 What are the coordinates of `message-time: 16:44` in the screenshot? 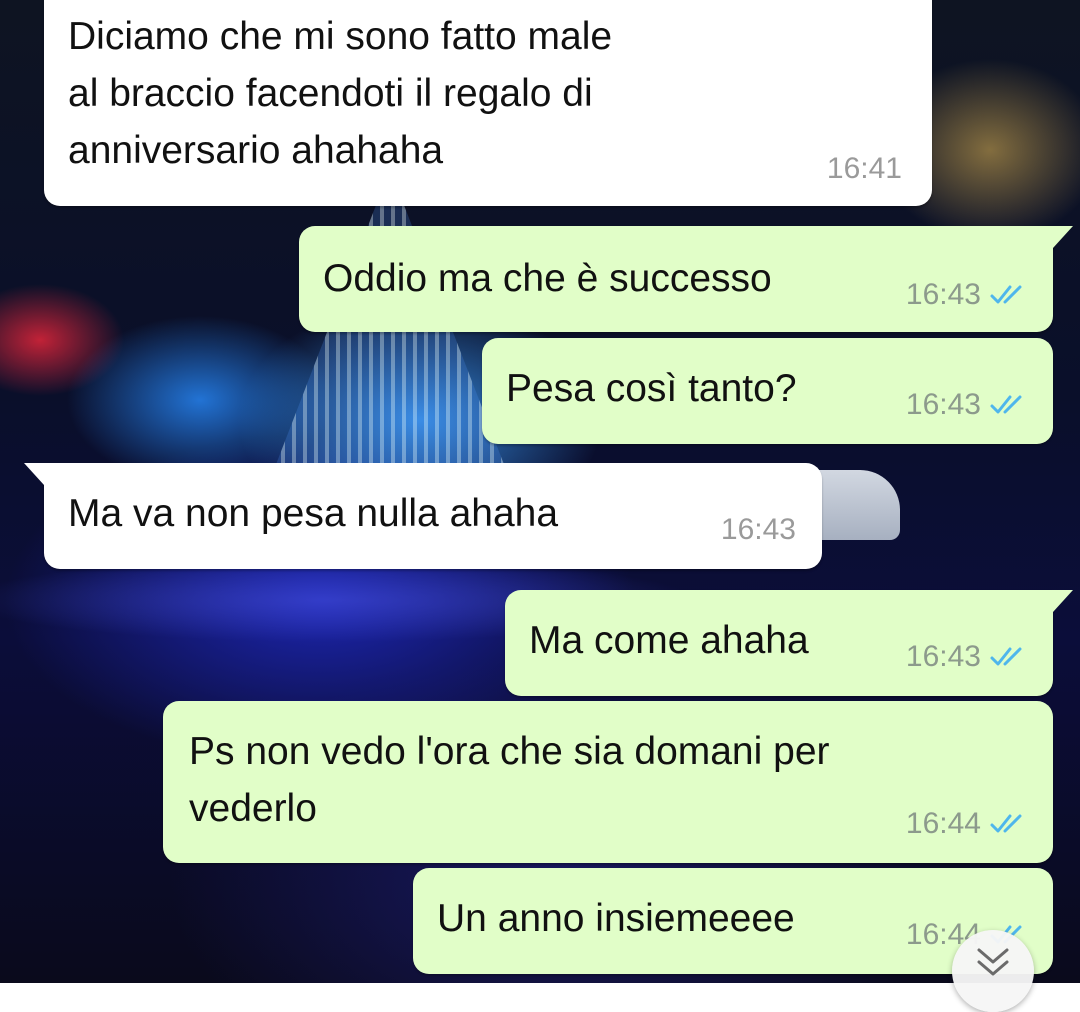 It's located at (943, 823).